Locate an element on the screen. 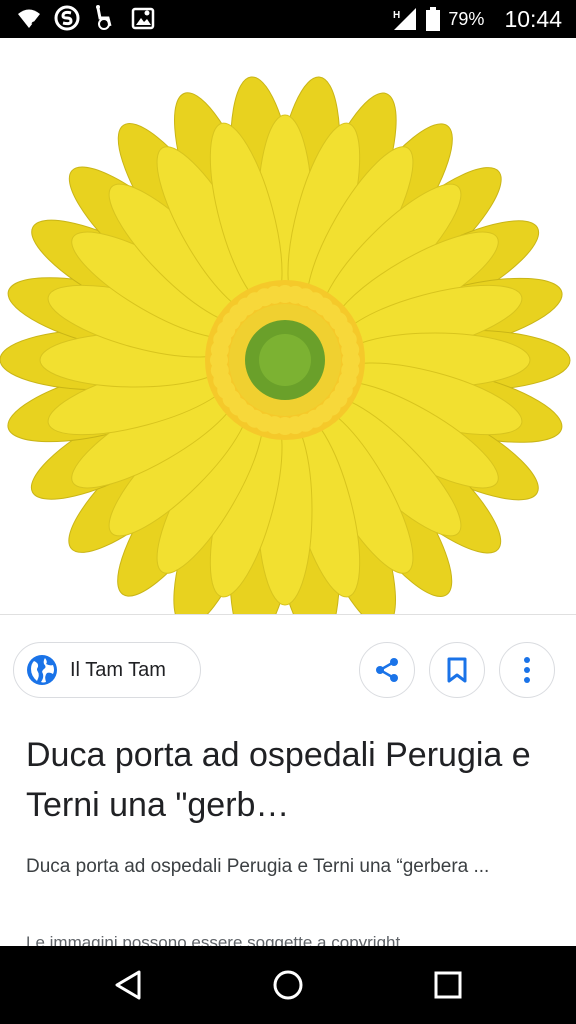  source-chip: Il Tam Tam is located at coordinates (107, 670).